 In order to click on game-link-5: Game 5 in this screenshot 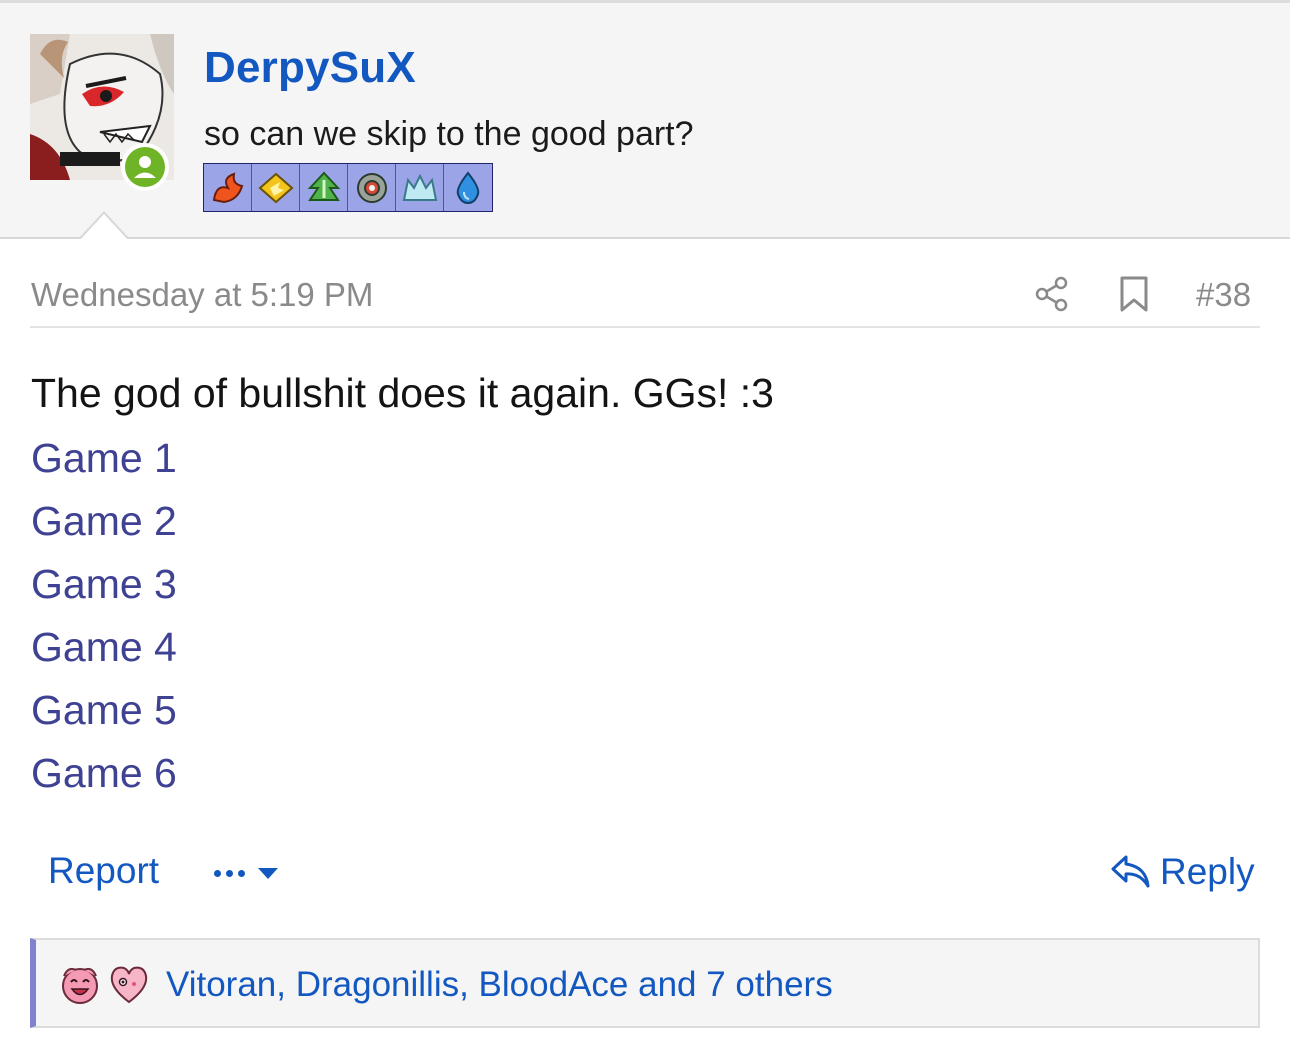, I will do `click(104, 717)`.